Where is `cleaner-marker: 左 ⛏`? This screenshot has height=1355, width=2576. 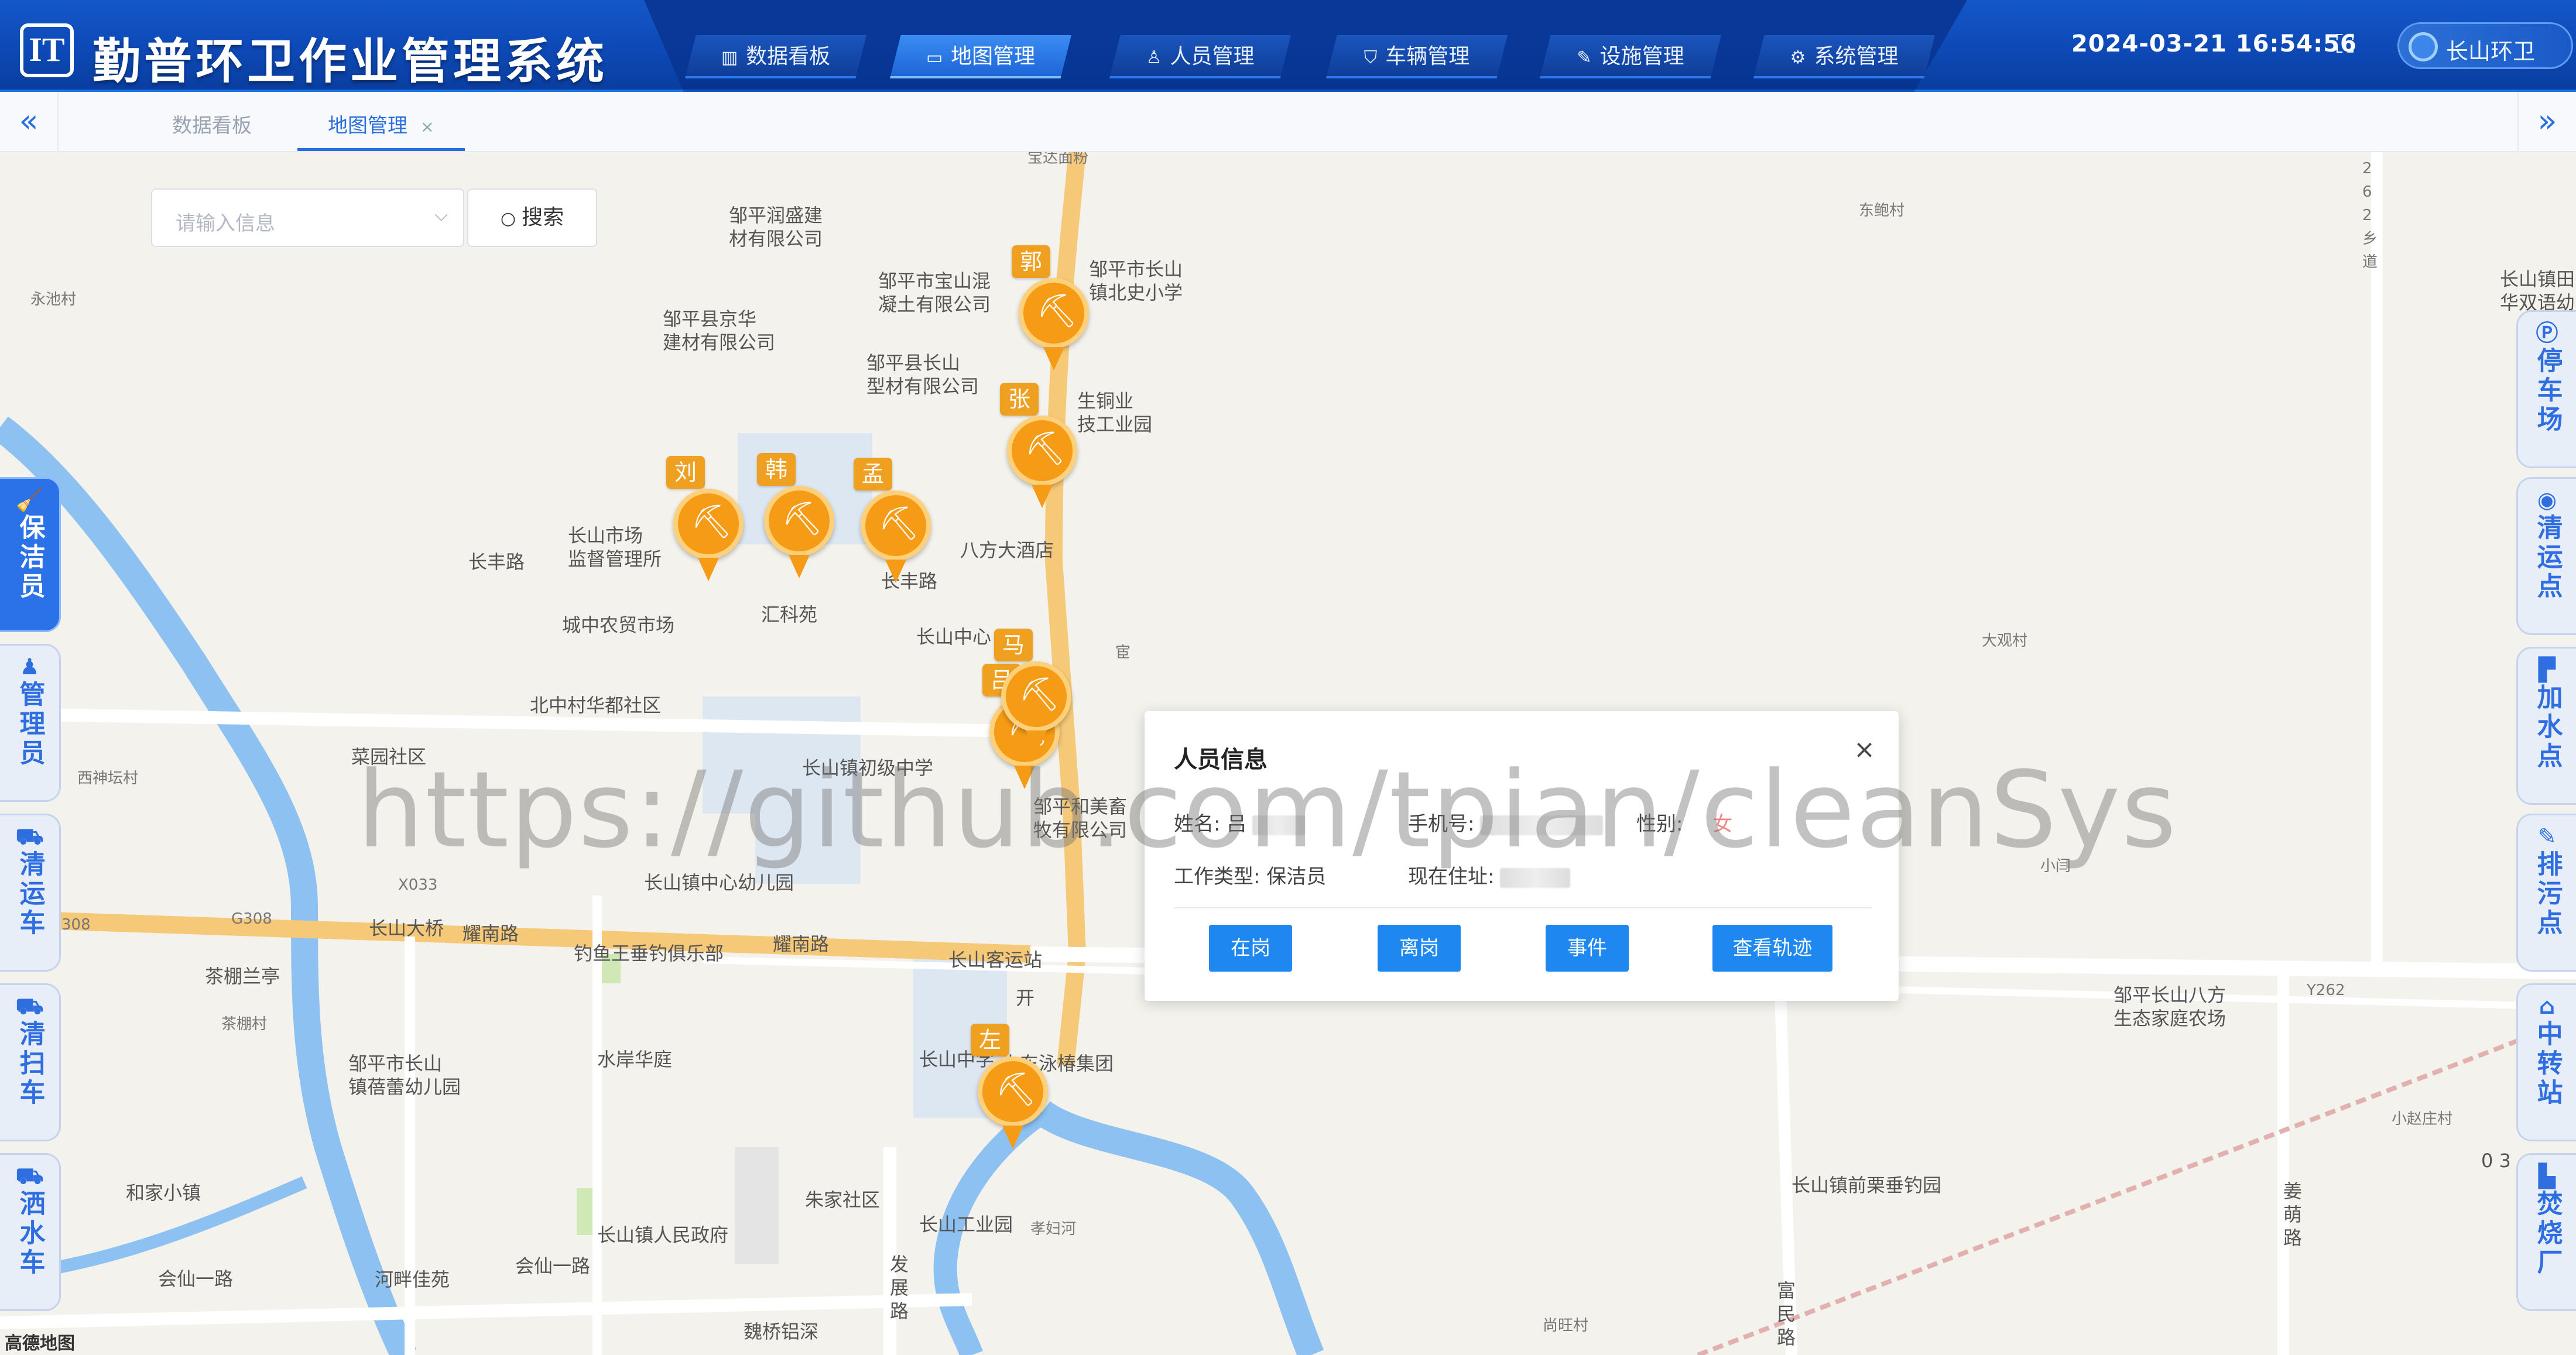 cleaner-marker: 左 ⛏ is located at coordinates (1009, 1096).